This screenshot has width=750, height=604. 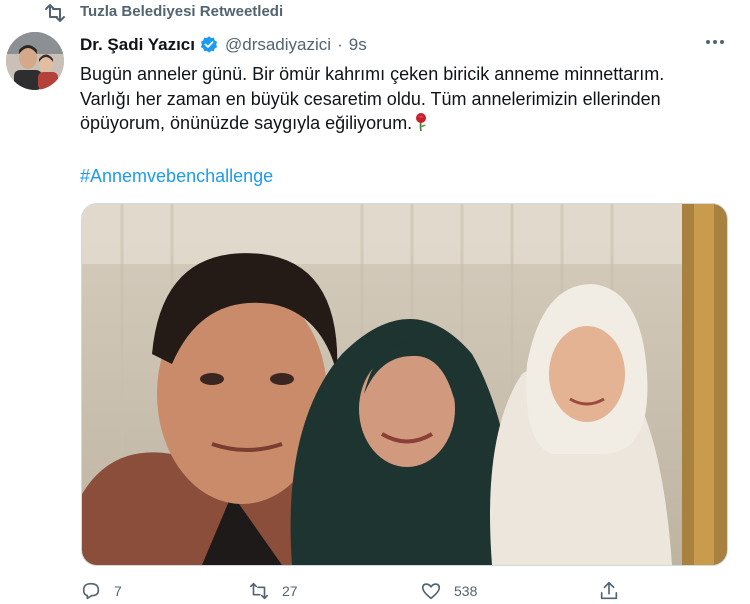 I want to click on like-count: 538, so click(x=466, y=591).